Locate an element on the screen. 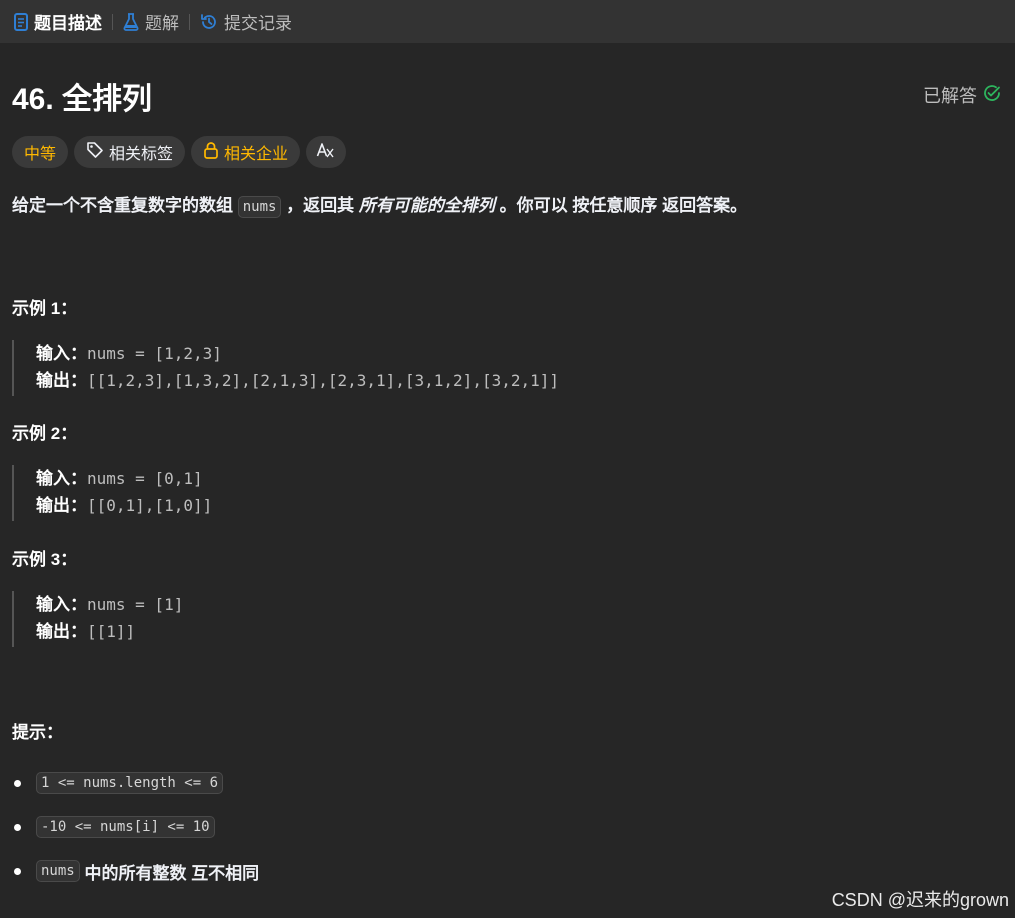 The height and width of the screenshot is (918, 1015). inline-code: nums is located at coordinates (259, 207).